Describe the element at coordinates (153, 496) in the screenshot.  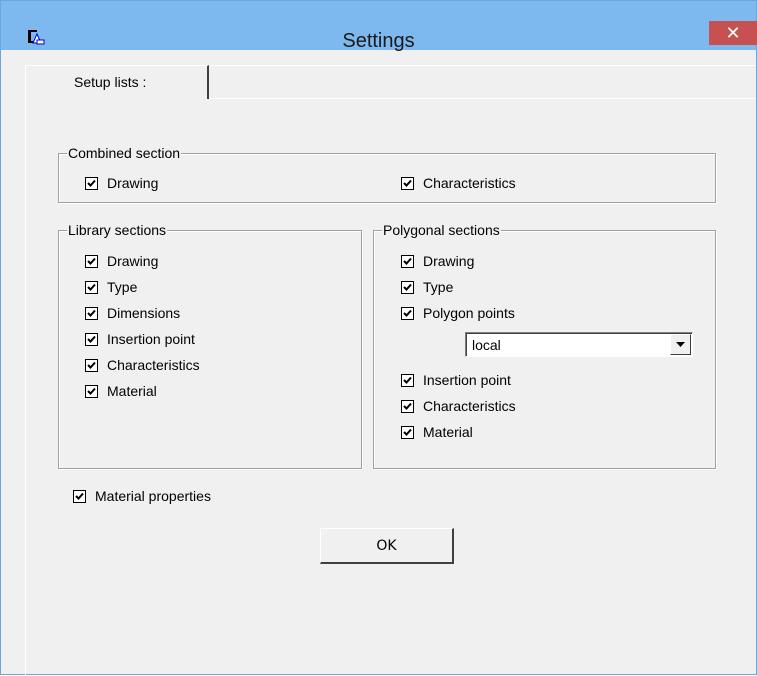
I see `checkbox-label: Material properties` at that location.